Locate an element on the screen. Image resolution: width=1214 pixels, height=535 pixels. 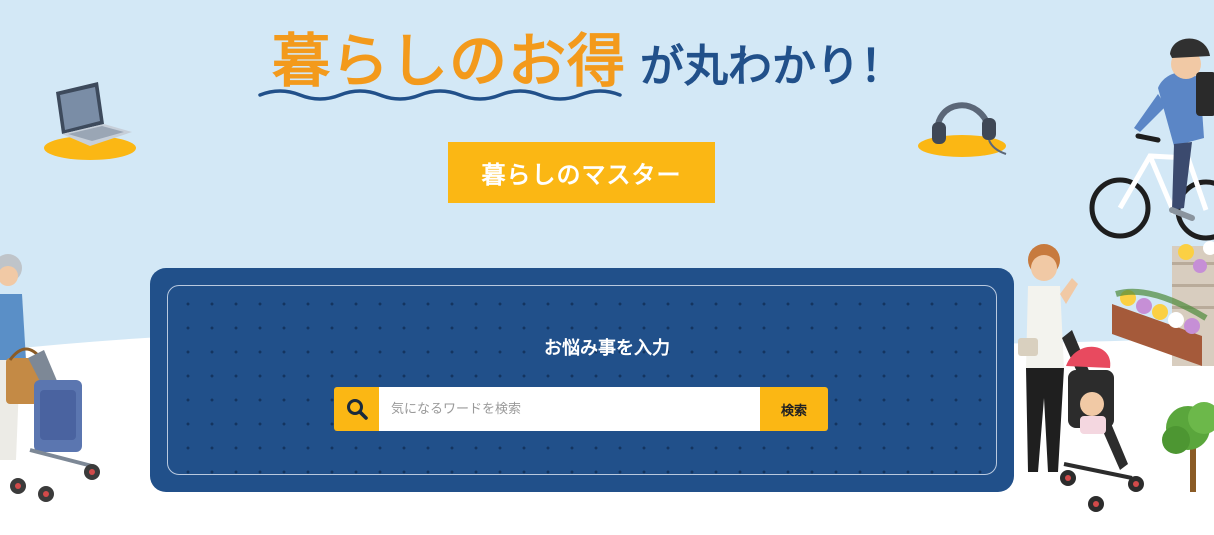
elderly-shopper-illustration is located at coordinates (50, 378).